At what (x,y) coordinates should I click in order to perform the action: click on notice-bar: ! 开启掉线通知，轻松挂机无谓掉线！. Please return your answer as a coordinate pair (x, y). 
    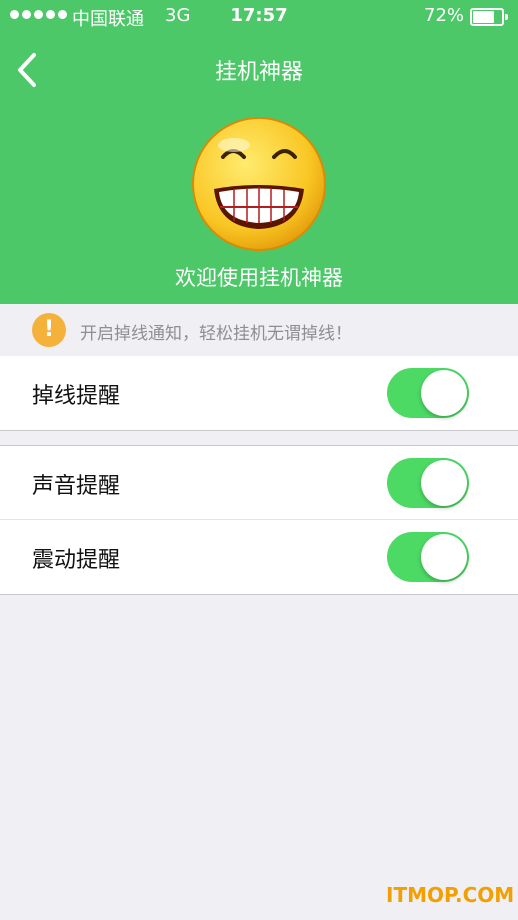
    Looking at the image, I should click on (259, 330).